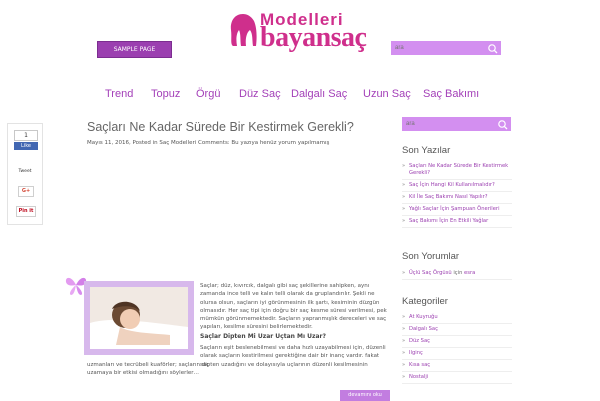 Image resolution: width=600 pixels, height=401 pixels. Describe the element at coordinates (426, 150) in the screenshot. I see `recent-posts-heading: Son Yazılar` at that location.